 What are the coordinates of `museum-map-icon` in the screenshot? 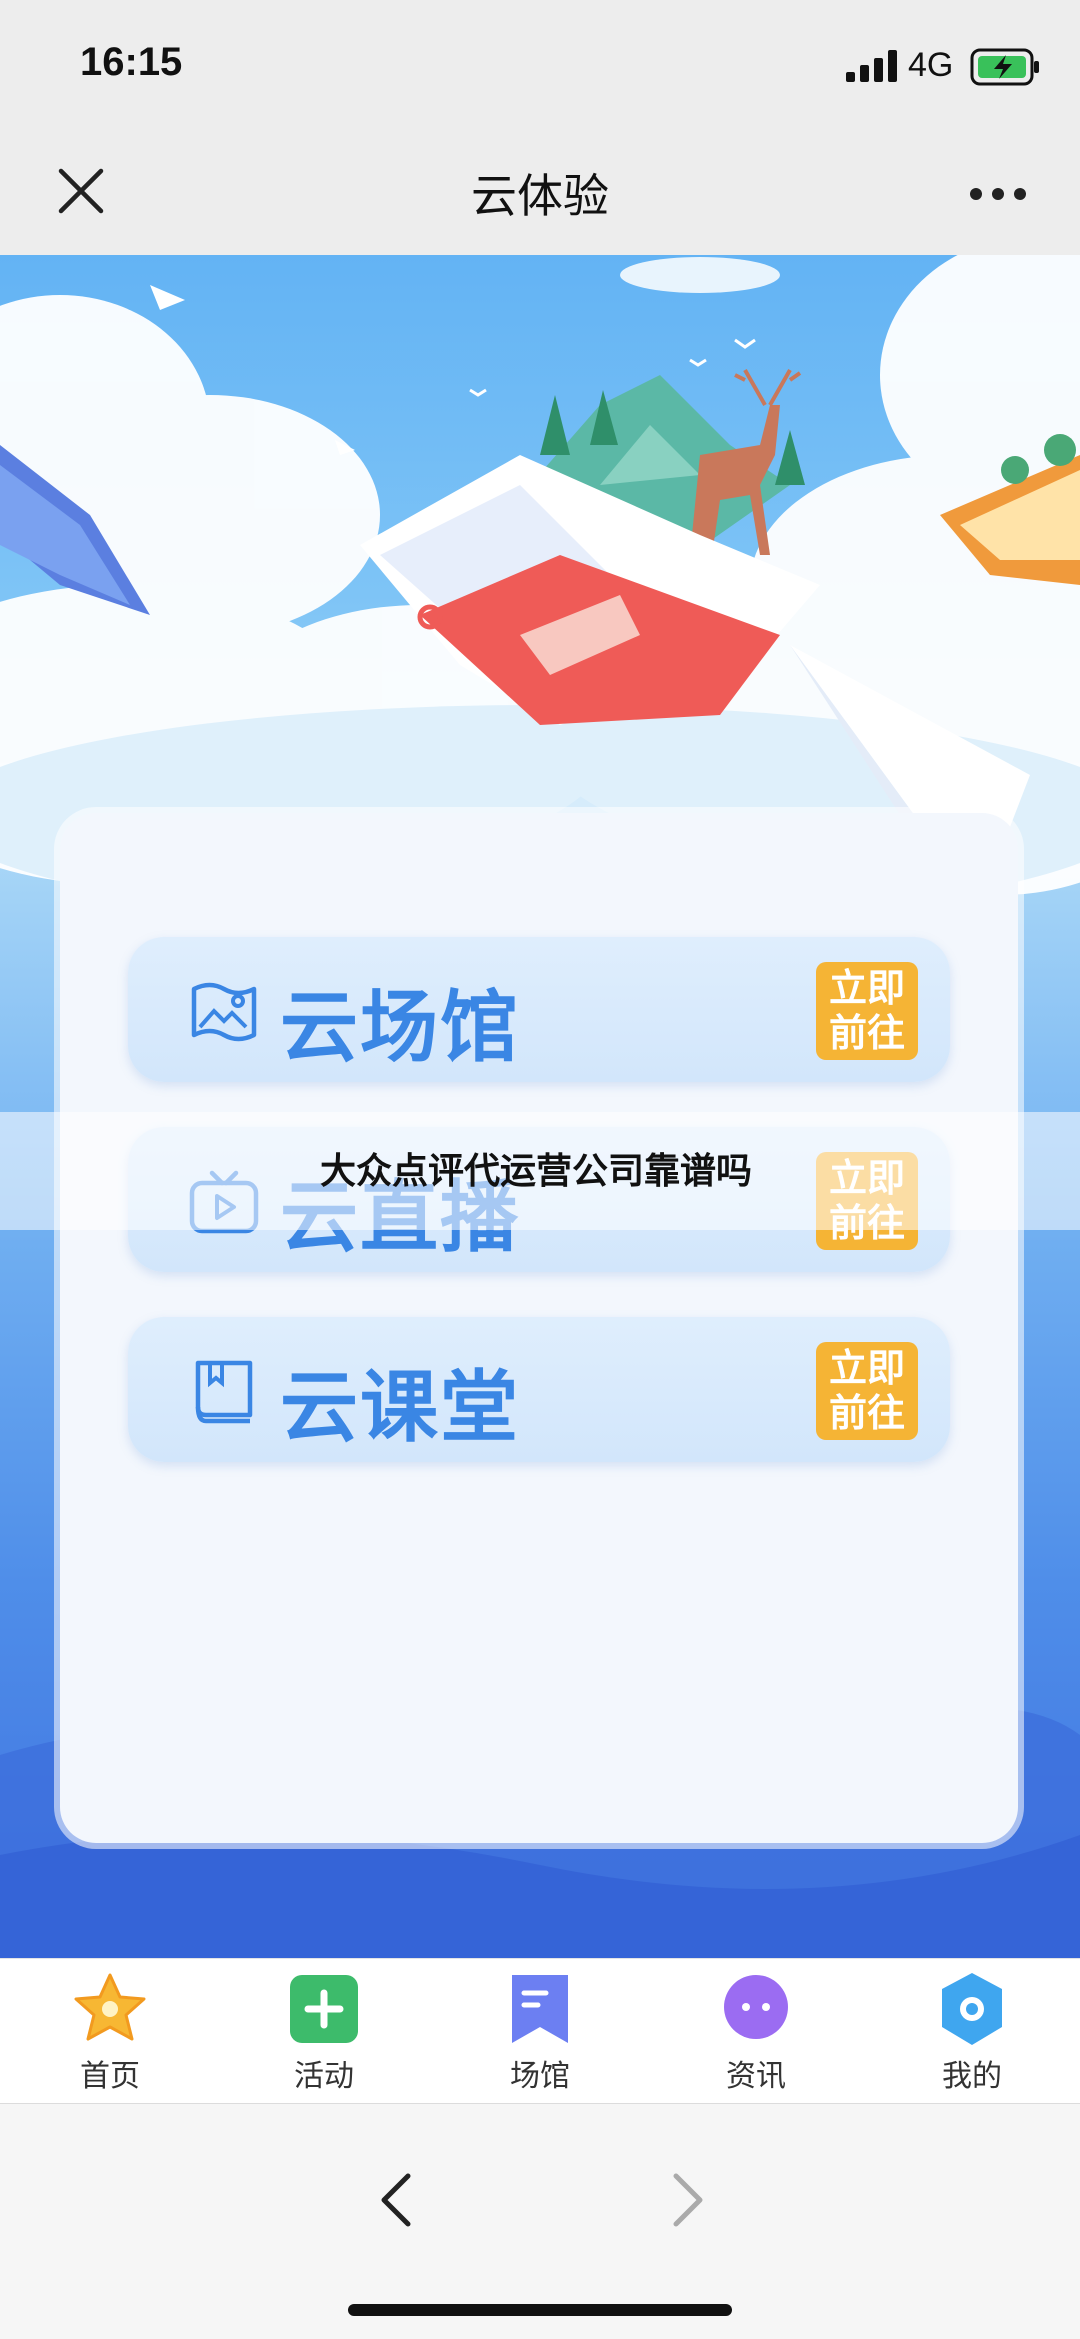 It's located at (224, 1012).